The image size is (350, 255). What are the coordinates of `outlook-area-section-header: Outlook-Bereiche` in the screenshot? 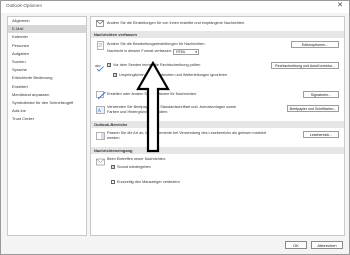 It's located at (217, 124).